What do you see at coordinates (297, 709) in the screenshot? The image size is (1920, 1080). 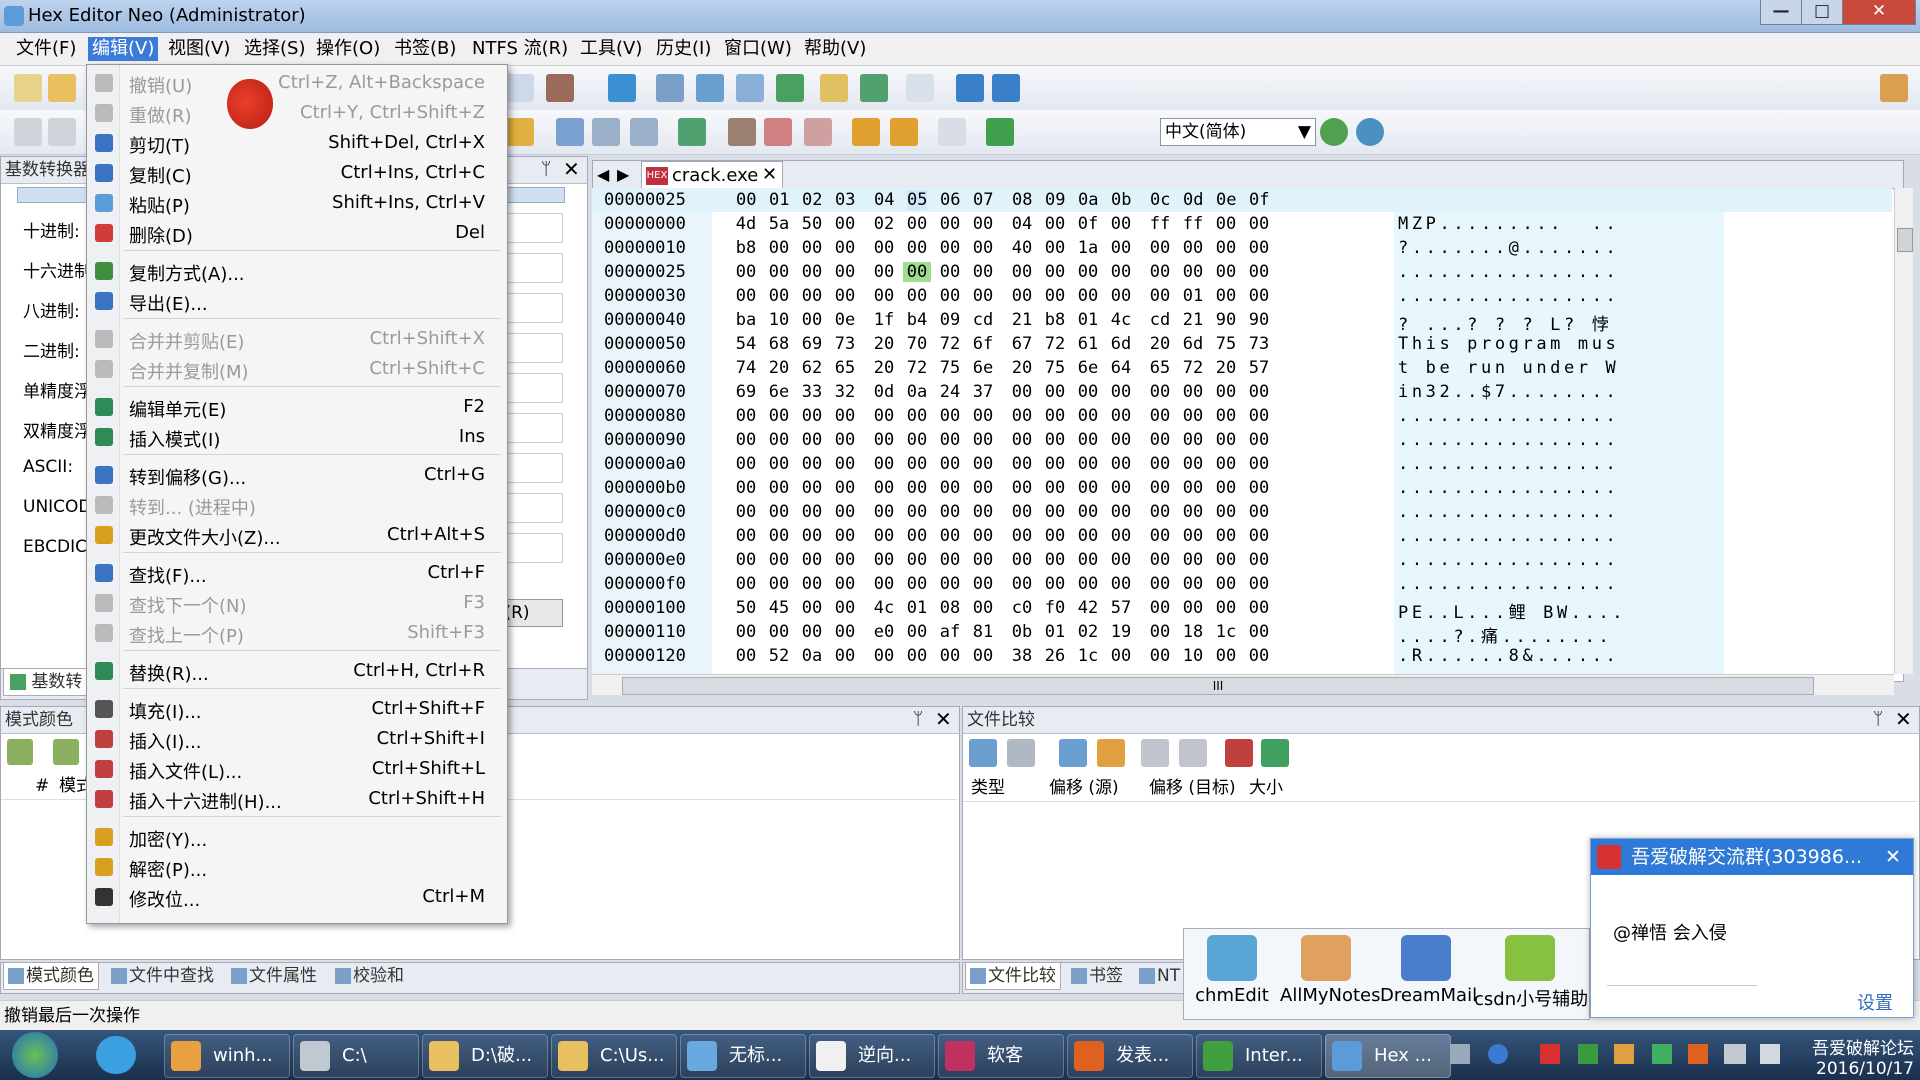 I see `edit-menu-item: 填充(I)... Ctrl+Shift+F` at bounding box center [297, 709].